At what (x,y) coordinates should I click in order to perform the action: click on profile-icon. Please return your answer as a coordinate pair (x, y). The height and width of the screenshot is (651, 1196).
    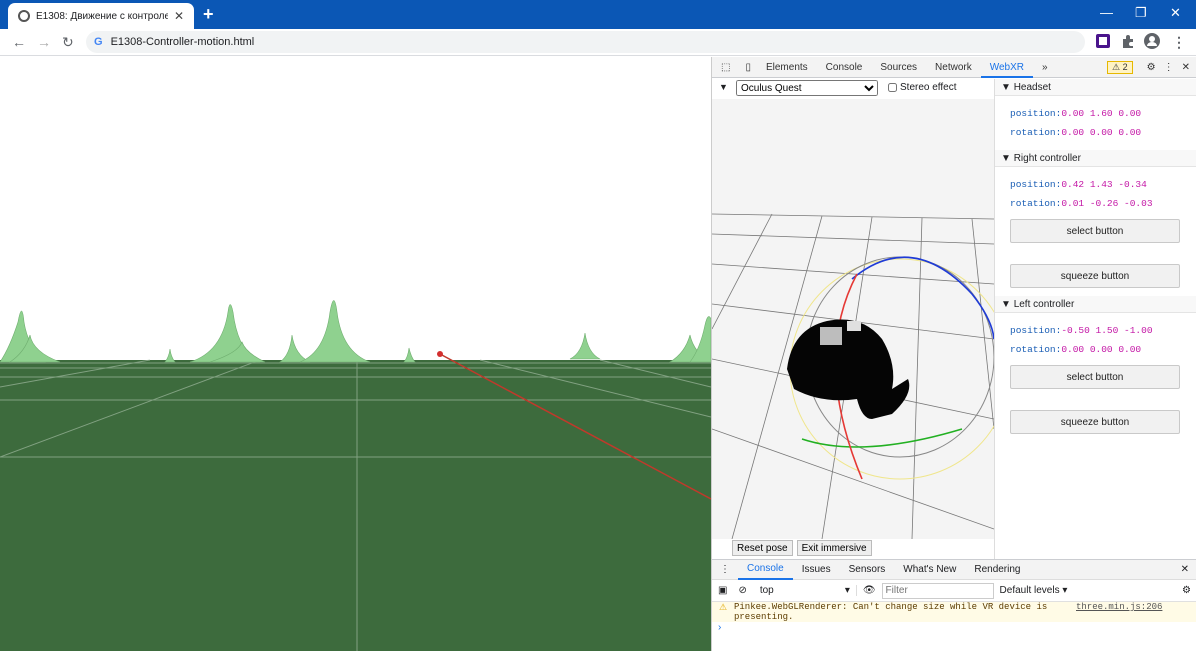
    Looking at the image, I should click on (1152, 41).